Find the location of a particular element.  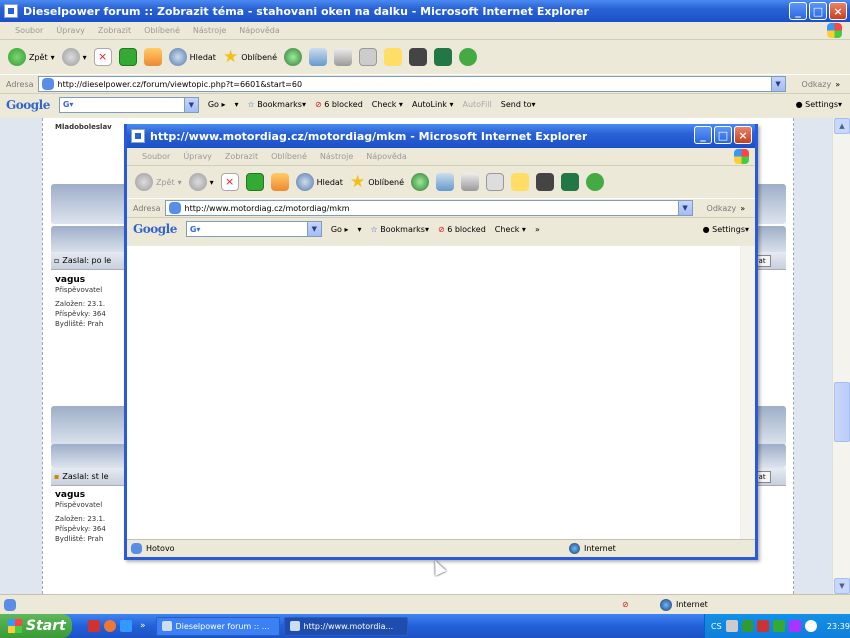

clock: 23:39 is located at coordinates (838, 626).